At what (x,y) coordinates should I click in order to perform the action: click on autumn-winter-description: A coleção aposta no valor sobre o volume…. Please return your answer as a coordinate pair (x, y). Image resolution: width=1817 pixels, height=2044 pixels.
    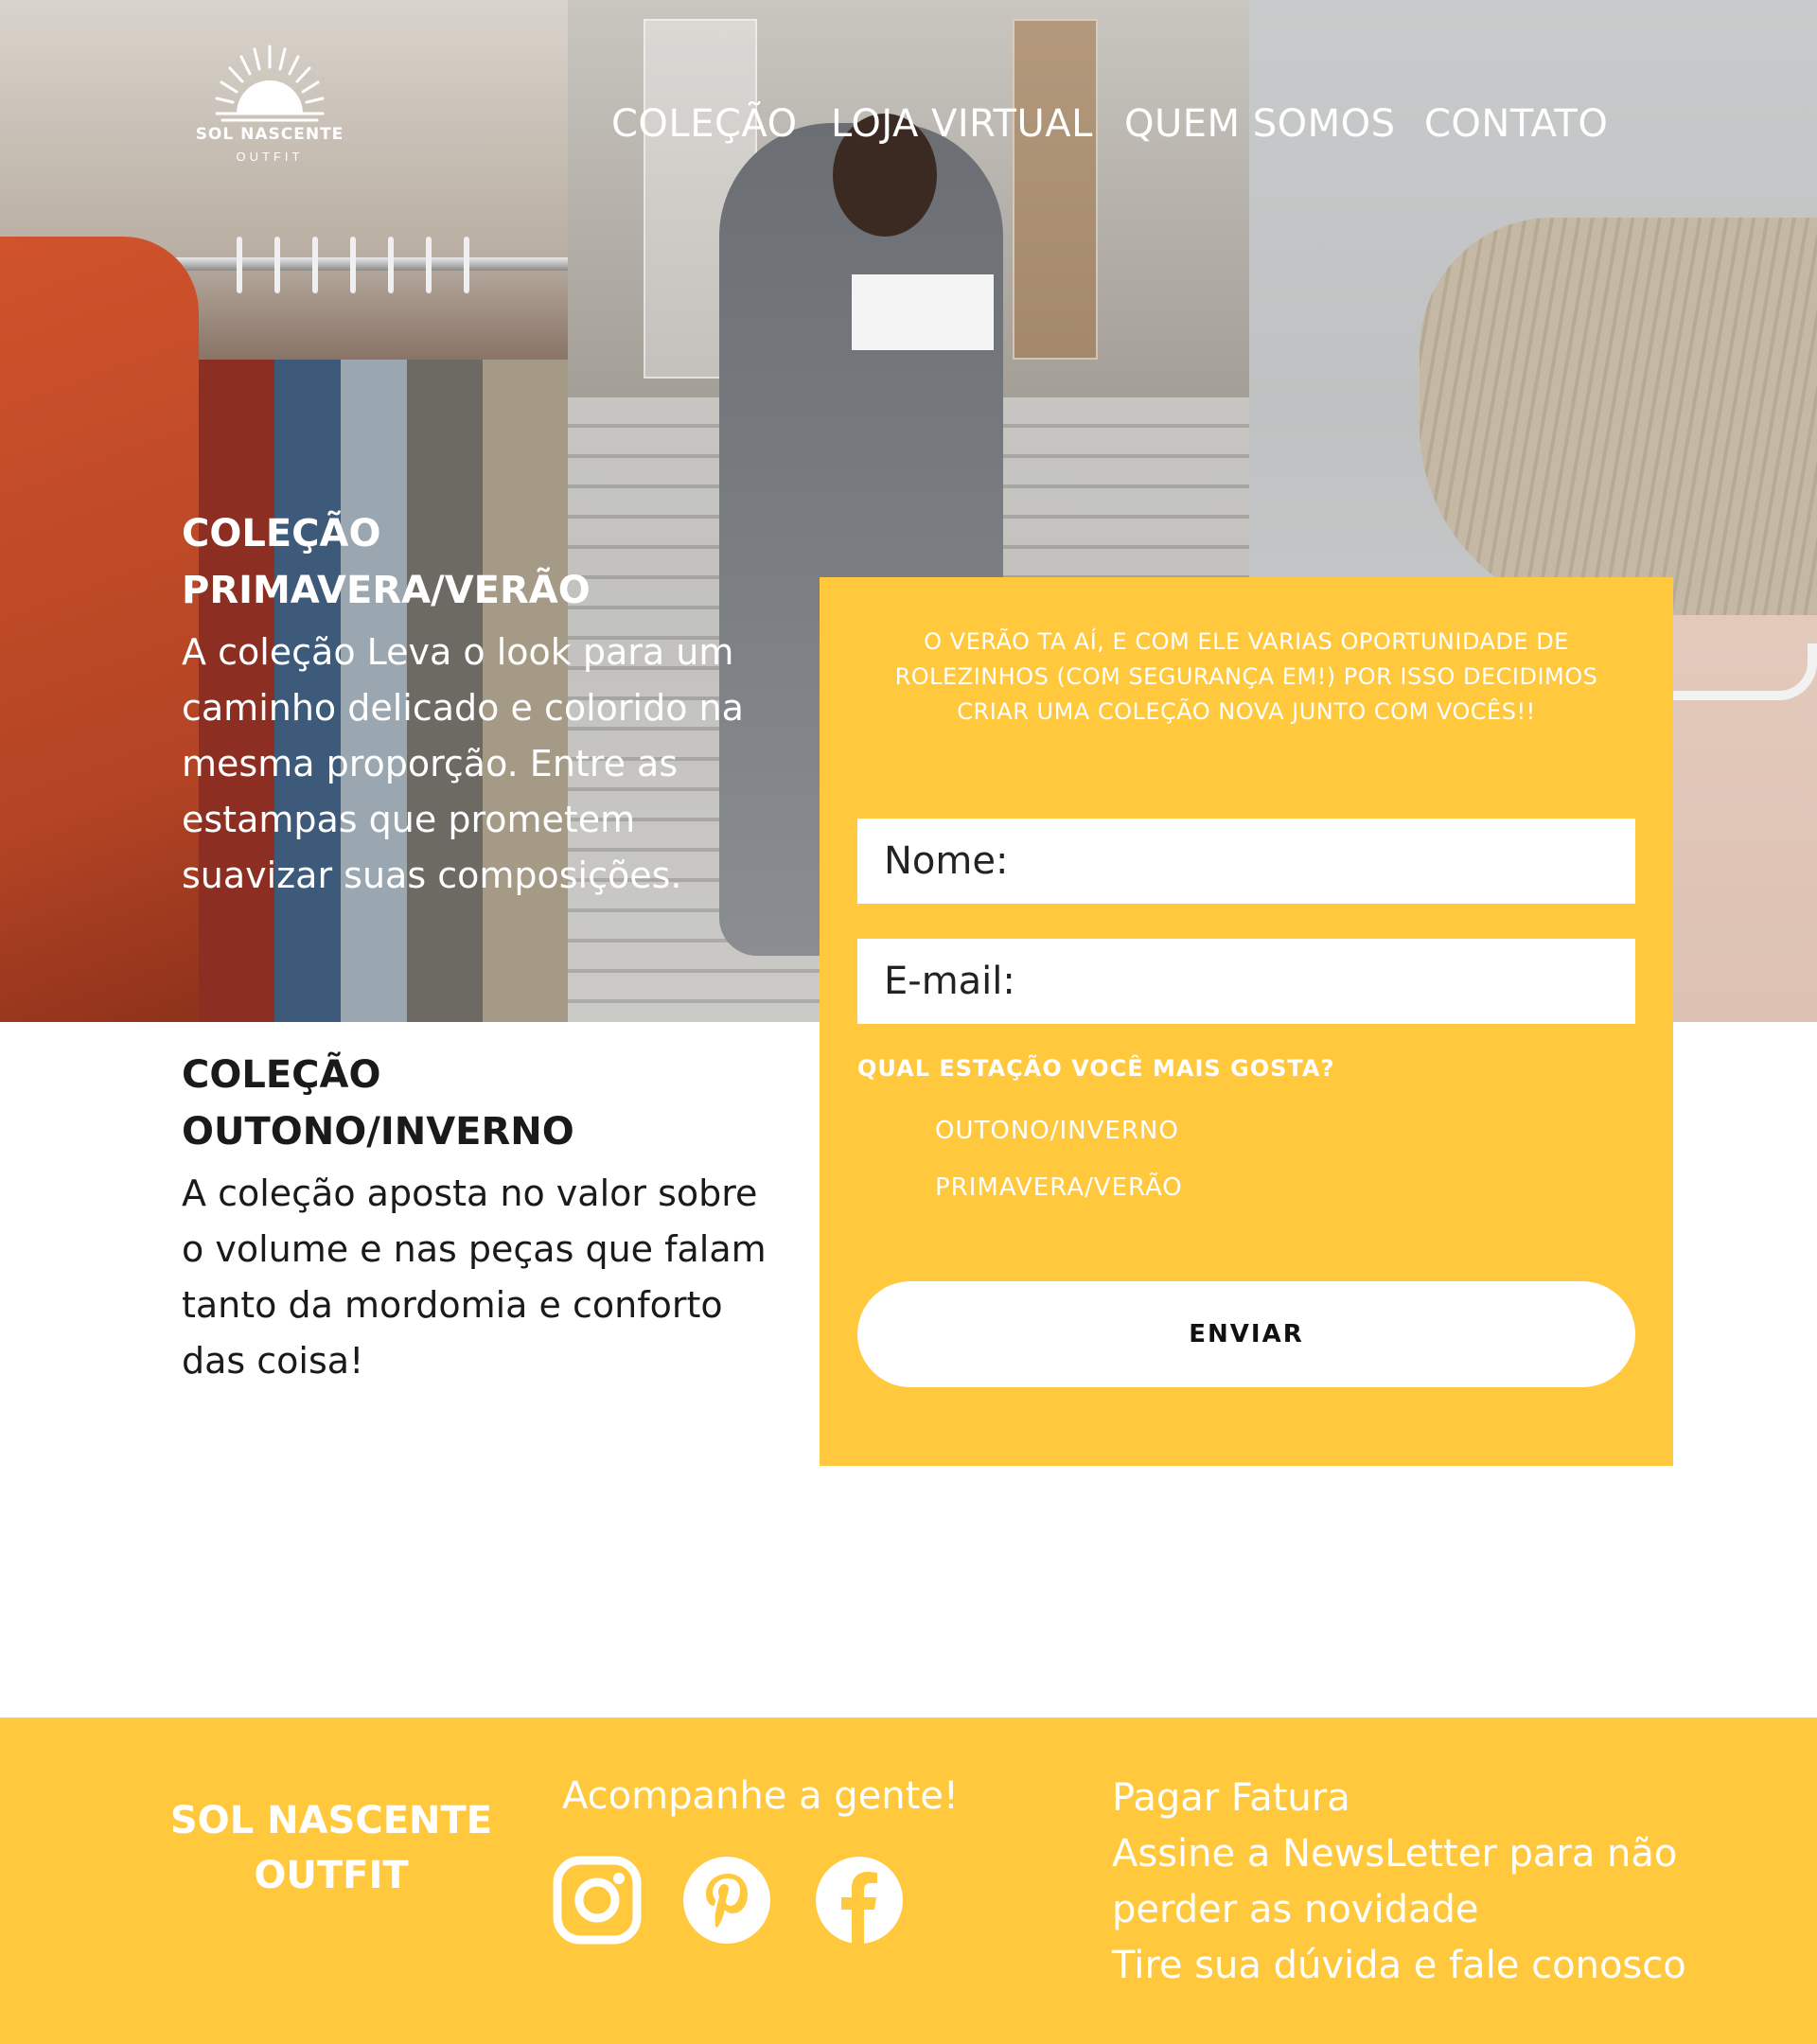
    Looking at the image, I should click on (474, 1277).